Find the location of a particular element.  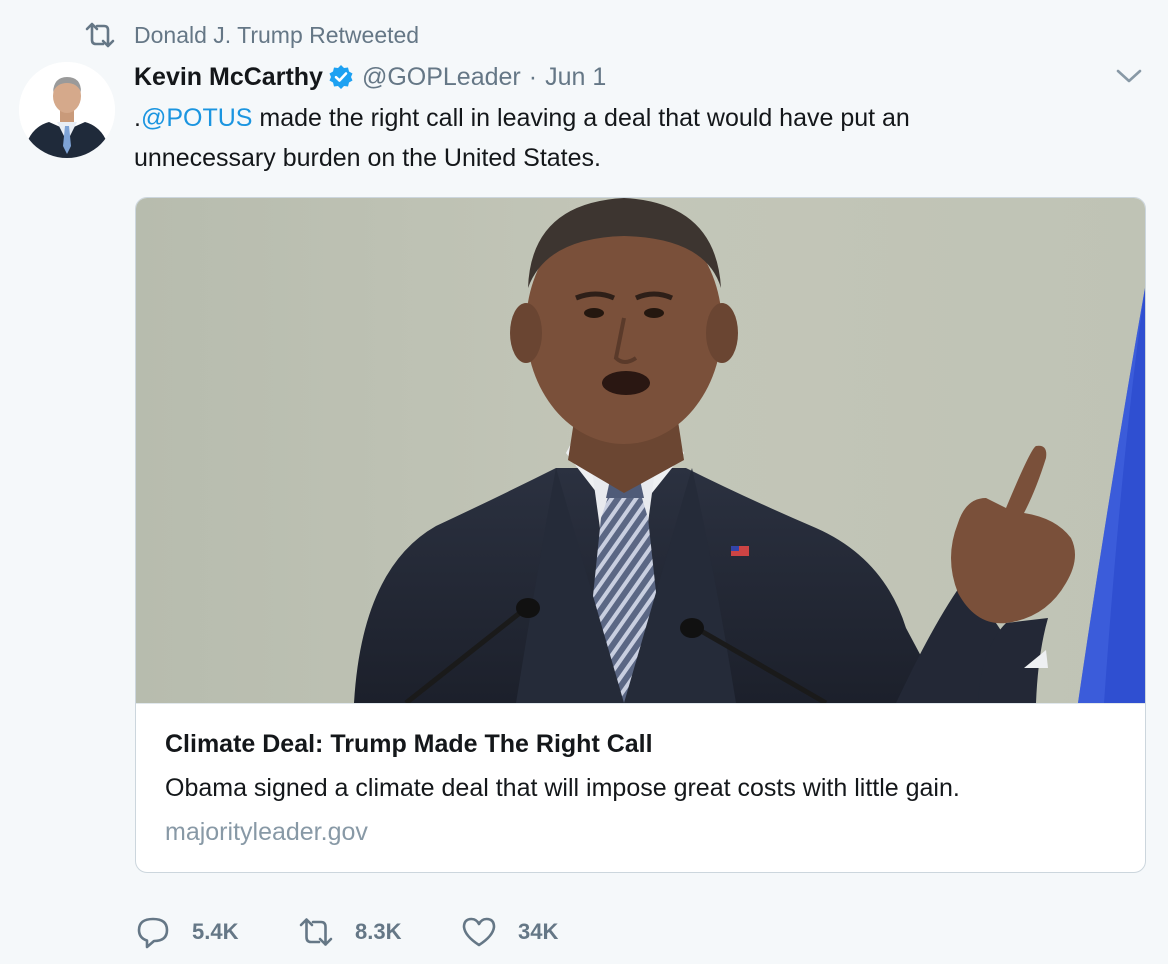

reply-button: 5.4K is located at coordinates (215, 932).